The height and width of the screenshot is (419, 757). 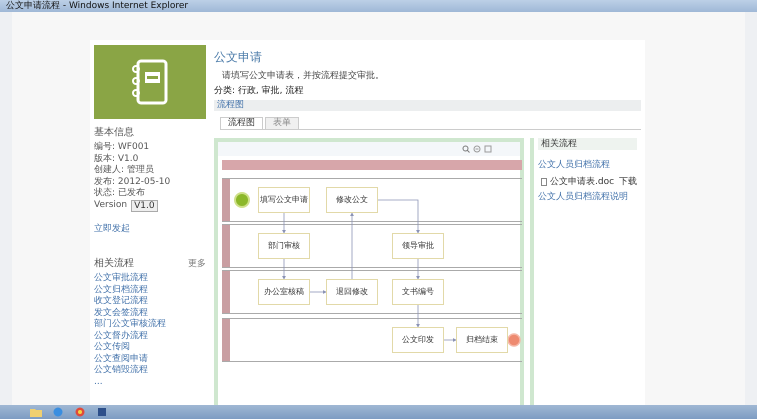 What do you see at coordinates (303, 76) in the screenshot?
I see `description: 请填写公文申请表，并按流程提交审批。` at bounding box center [303, 76].